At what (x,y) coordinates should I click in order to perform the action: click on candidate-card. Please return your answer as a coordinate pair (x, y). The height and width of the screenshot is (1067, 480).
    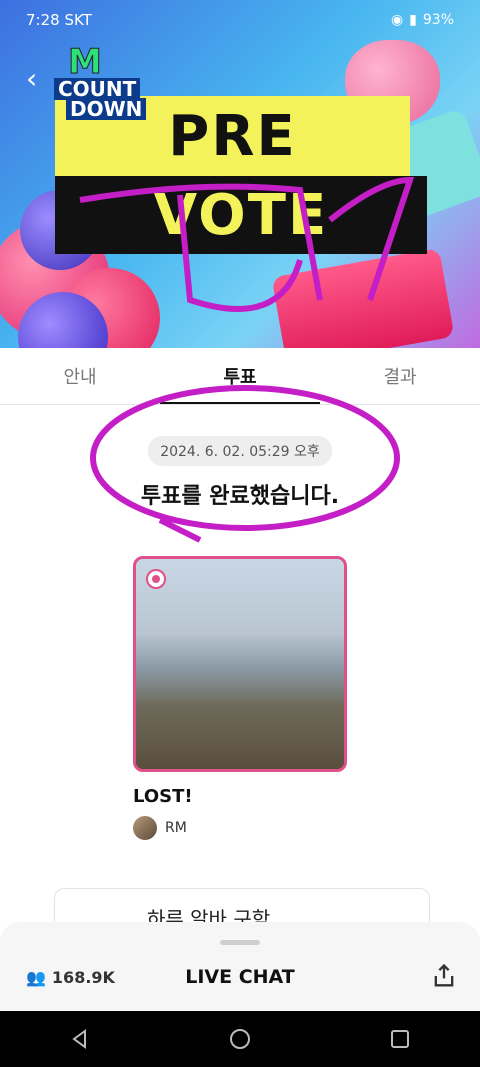
    Looking at the image, I should click on (240, 664).